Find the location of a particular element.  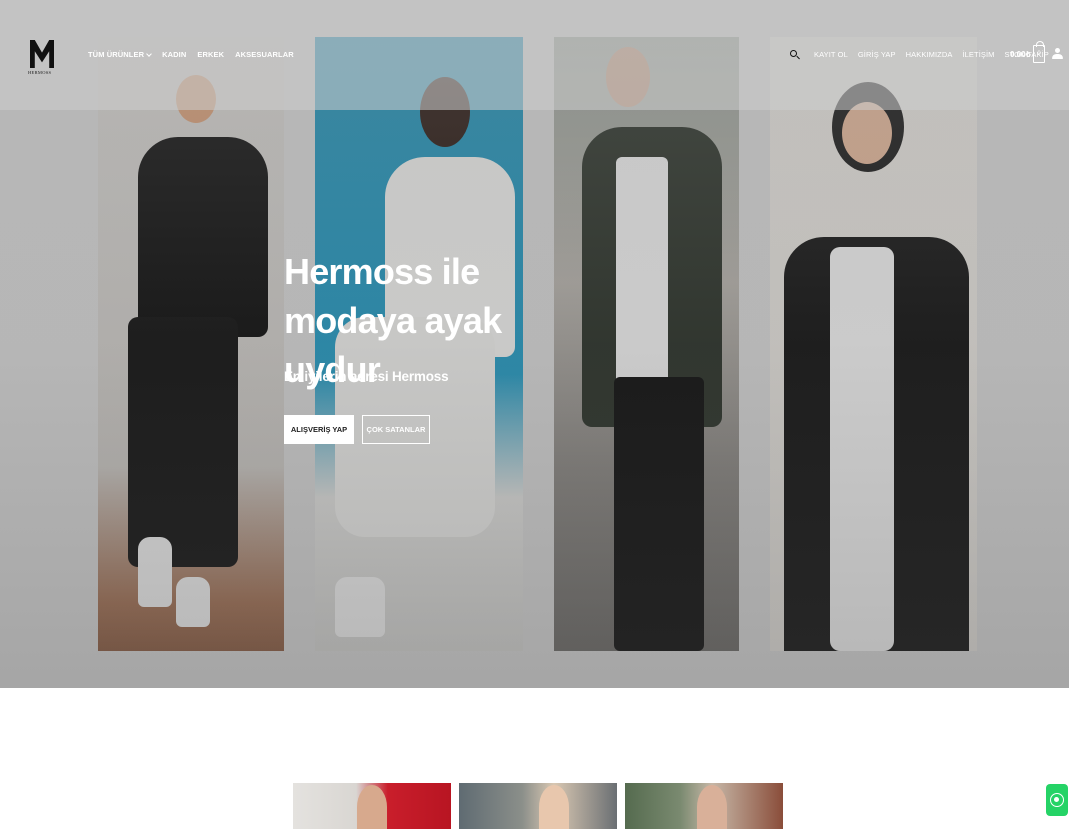

site-logo: HERMOSS is located at coordinates (43, 58).